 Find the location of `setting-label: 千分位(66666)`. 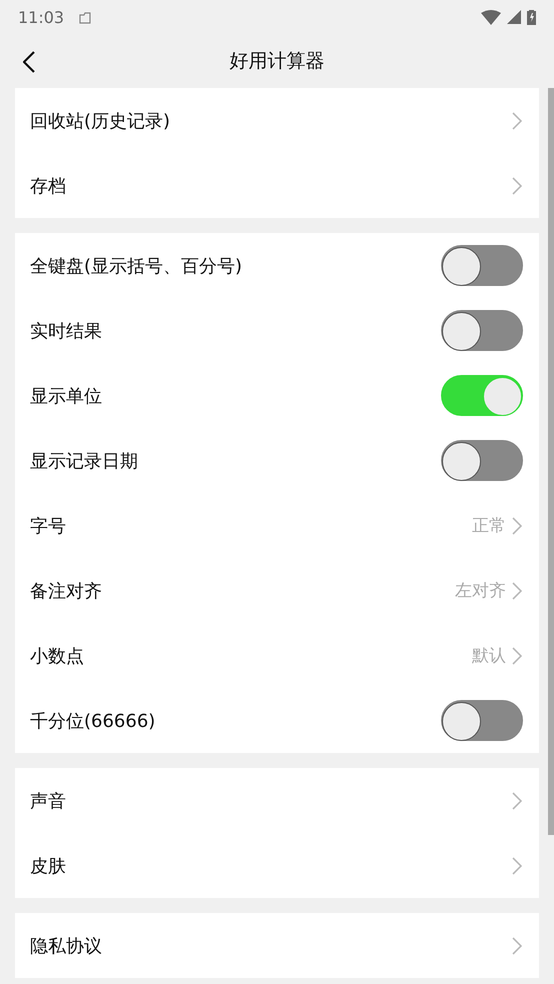

setting-label: 千分位(66666) is located at coordinates (93, 721).